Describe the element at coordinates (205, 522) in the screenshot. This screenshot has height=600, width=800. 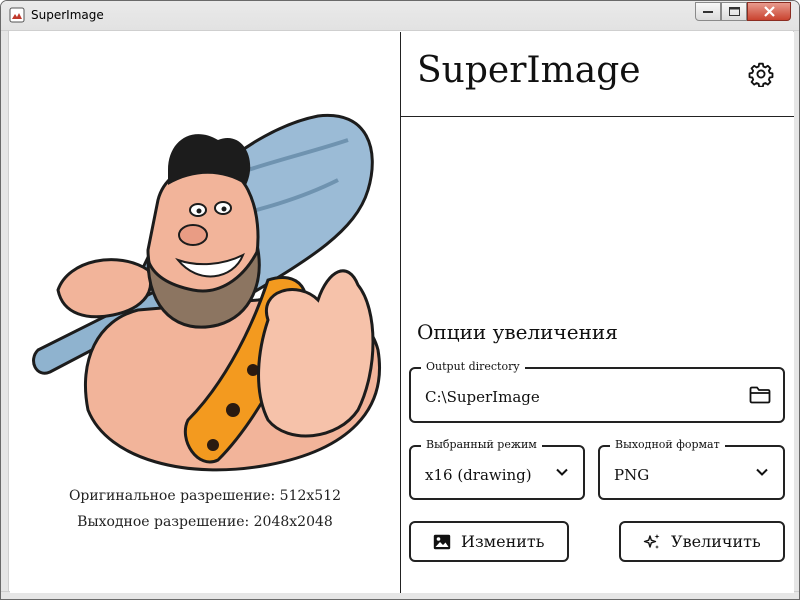
I see `output-resolution: Выходное разрешение: 2048x2048` at that location.